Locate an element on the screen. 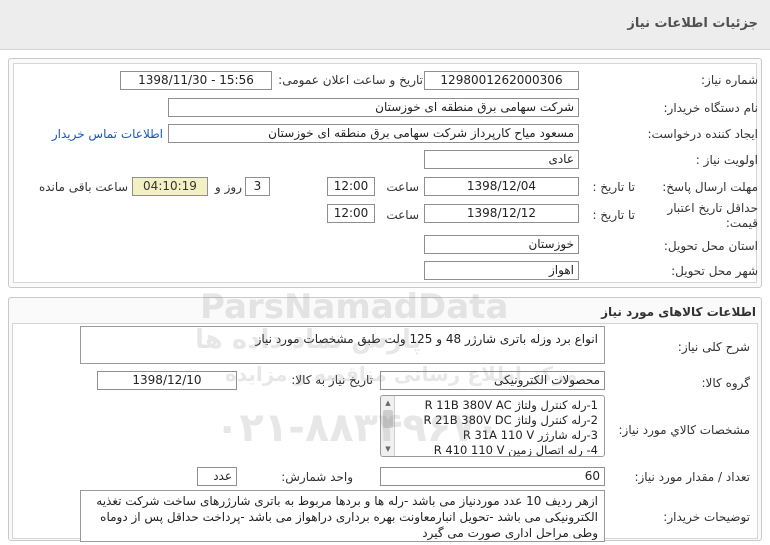 Image resolution: width=770 pixels, height=545 pixels. goods-section-title: اطلاعات کالاهای مورد نیاز is located at coordinates (678, 312).